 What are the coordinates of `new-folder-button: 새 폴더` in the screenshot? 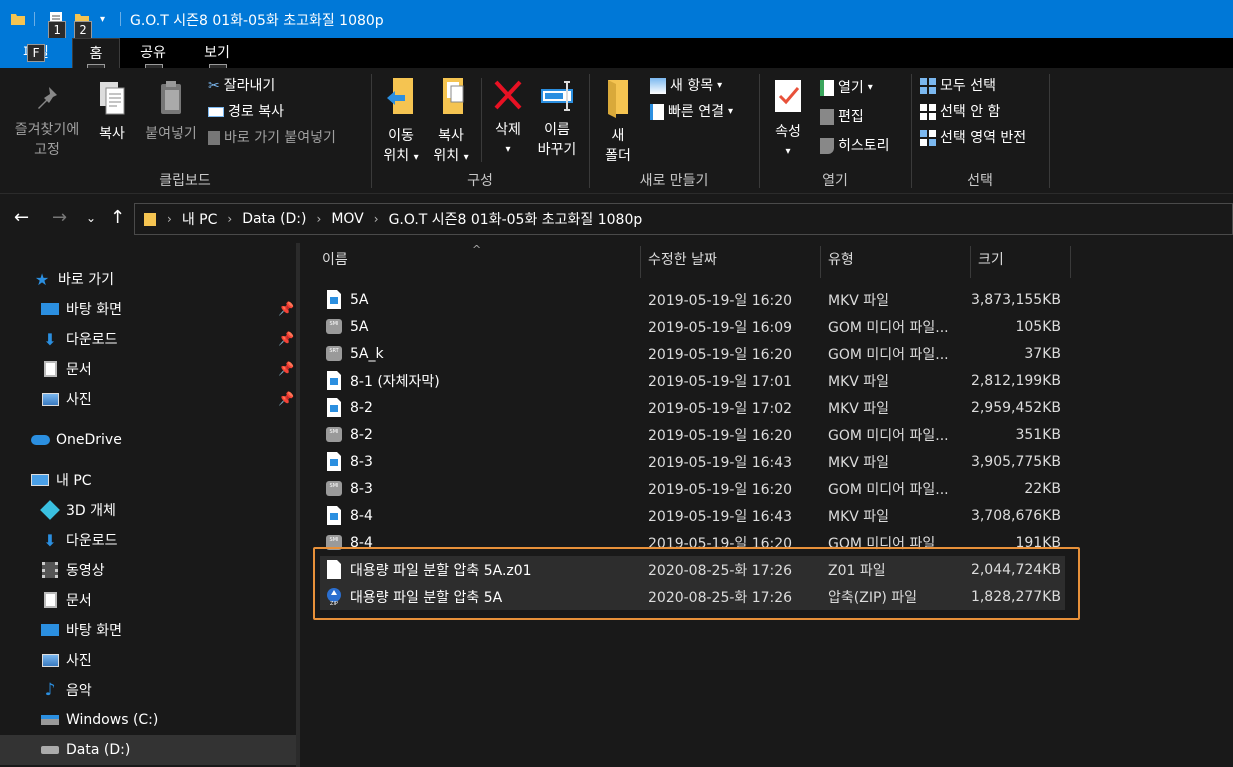 It's located at (618, 121).